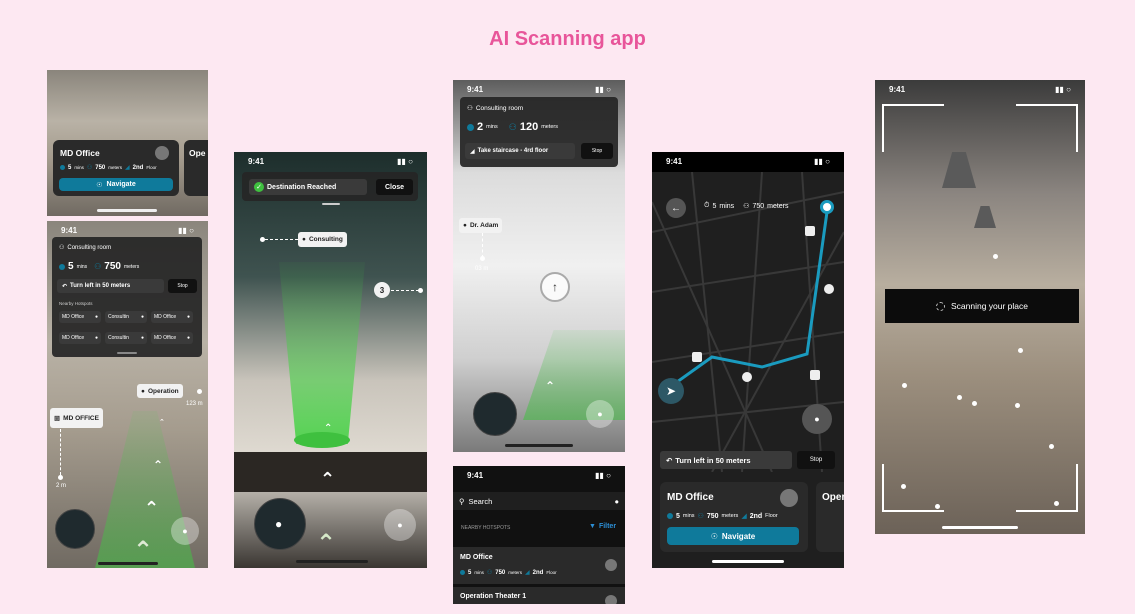 Image resolution: width=1135 pixels, height=614 pixels. Describe the element at coordinates (158, 465) in the screenshot. I see `direction-arrow: ⌃` at that location.